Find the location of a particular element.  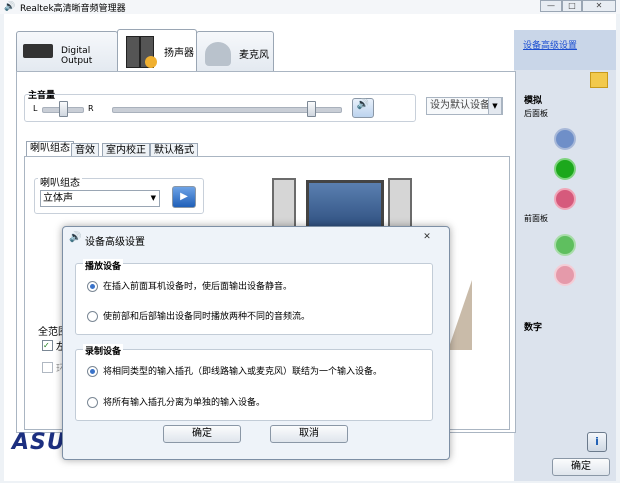

playback-mute-rear-label: 在插入前面耳机设备时，使后面输出设备静音。 is located at coordinates (198, 287).